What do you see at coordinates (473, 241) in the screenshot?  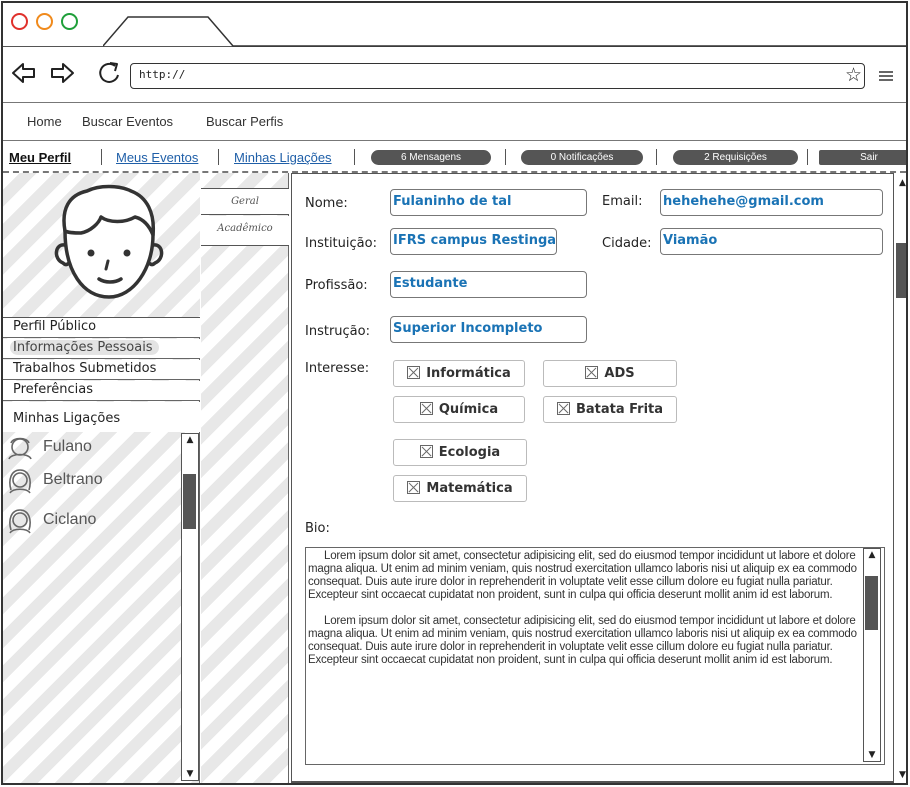 I see `instituicao-field: IFRS campus Restinga` at bounding box center [473, 241].